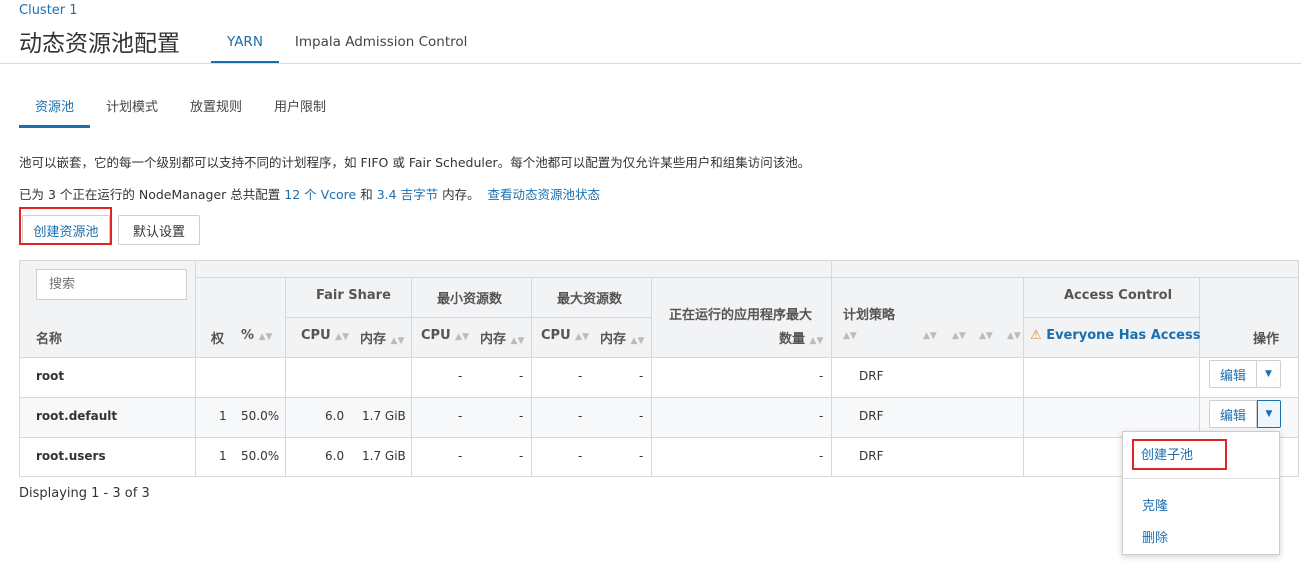 Image resolution: width=1301 pixels, height=565 pixels. Describe the element at coordinates (245, 46) in the screenshot. I see `tab-yarn: YARN` at that location.